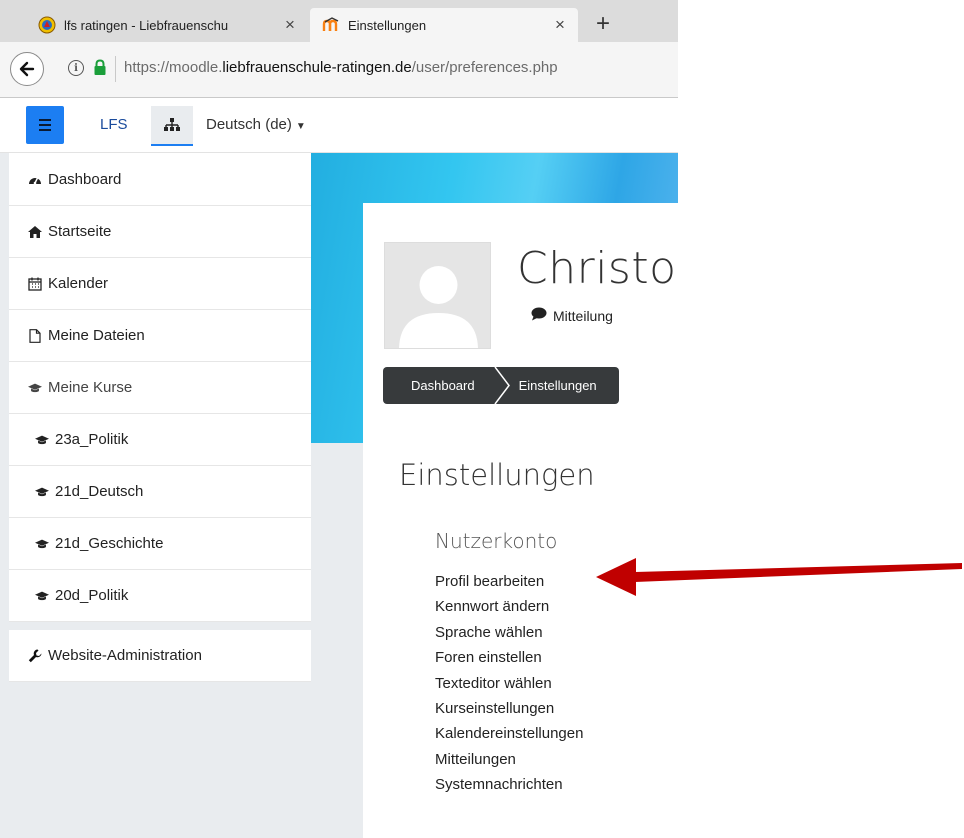 The image size is (964, 838). I want to click on user-fullname: Christoph, so click(597, 268).